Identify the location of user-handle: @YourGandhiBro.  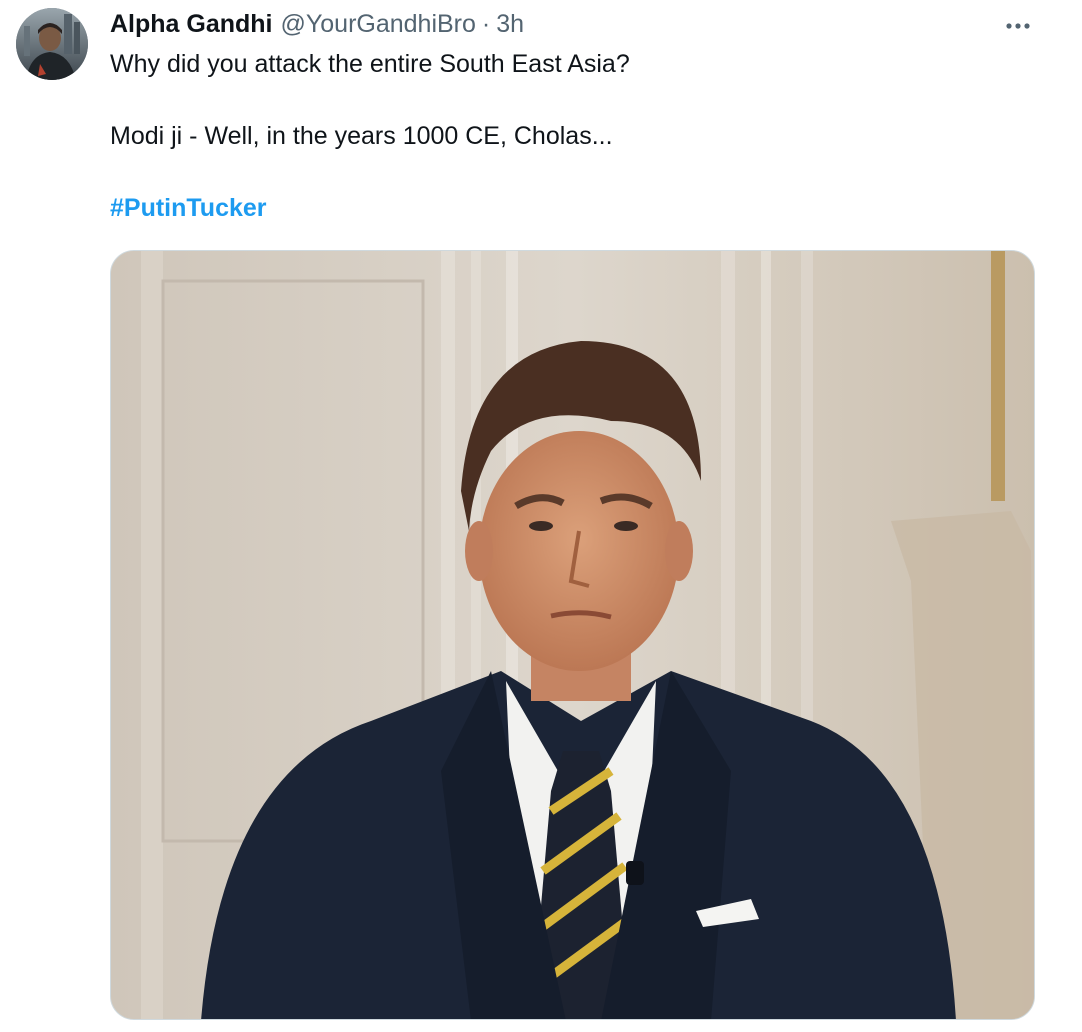
(378, 24).